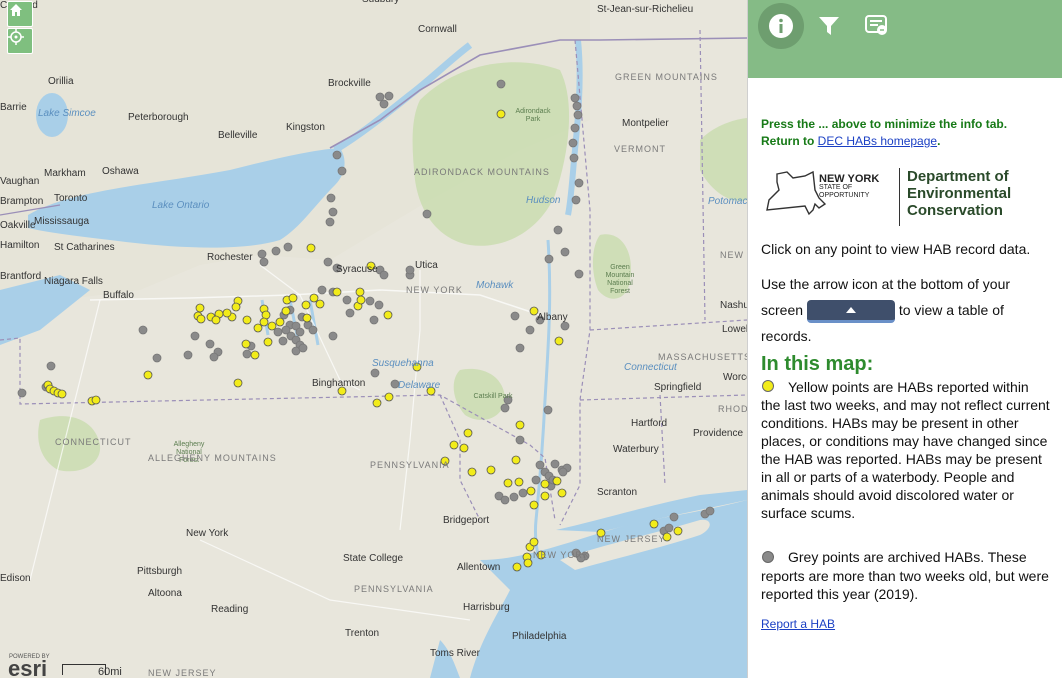  I want to click on dec-habs-homepage-link: DEC HABs homepage, so click(877, 141).